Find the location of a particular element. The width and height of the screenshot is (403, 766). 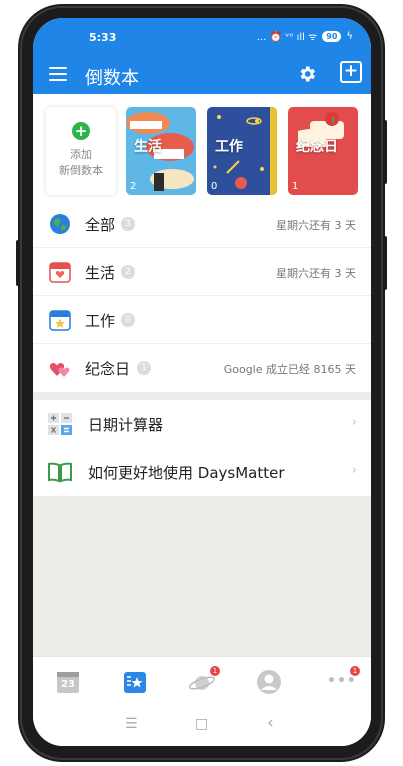

book-label: 工作 is located at coordinates (229, 147).